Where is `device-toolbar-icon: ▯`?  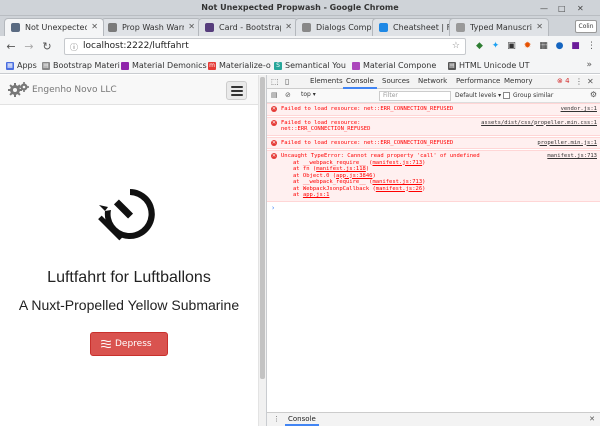 device-toolbar-icon: ▯ is located at coordinates (287, 81).